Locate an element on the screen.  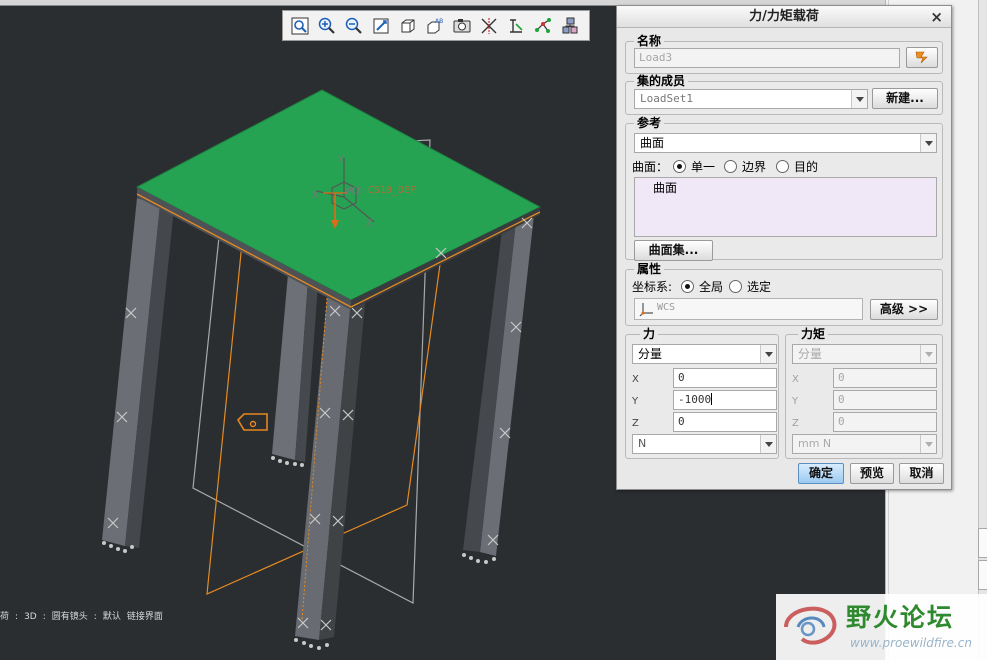
advanced-button: 高级 >> is located at coordinates (904, 309).